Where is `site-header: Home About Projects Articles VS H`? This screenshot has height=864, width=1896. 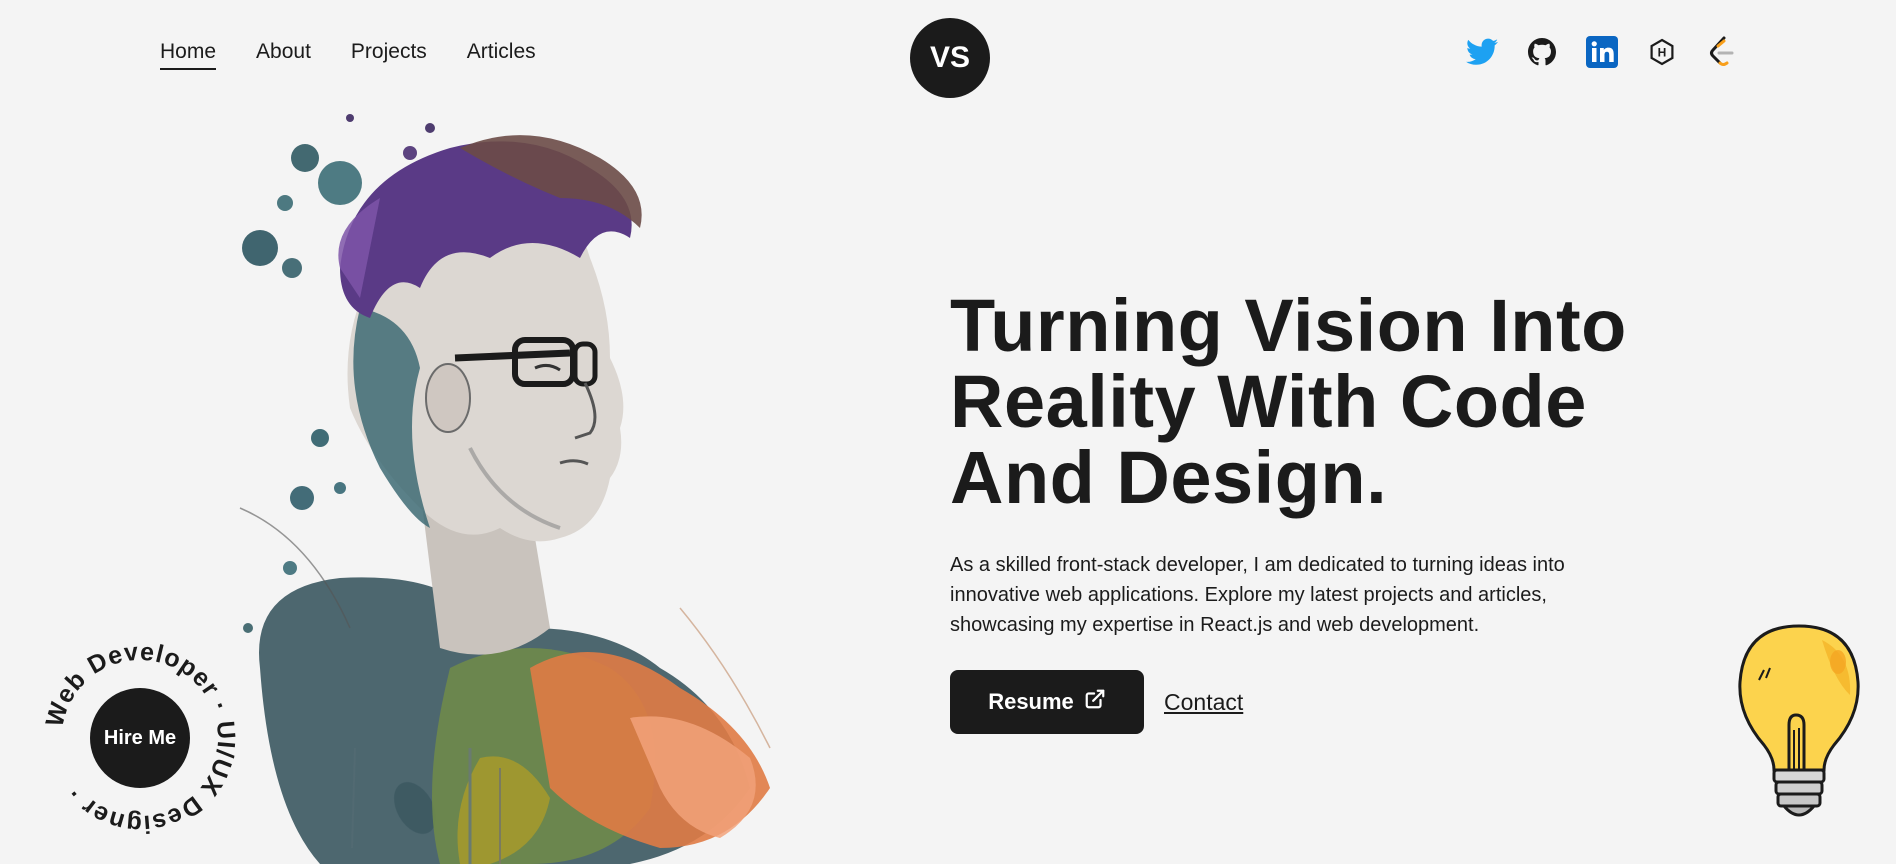
site-header: Home About Projects Articles VS H is located at coordinates (948, 55).